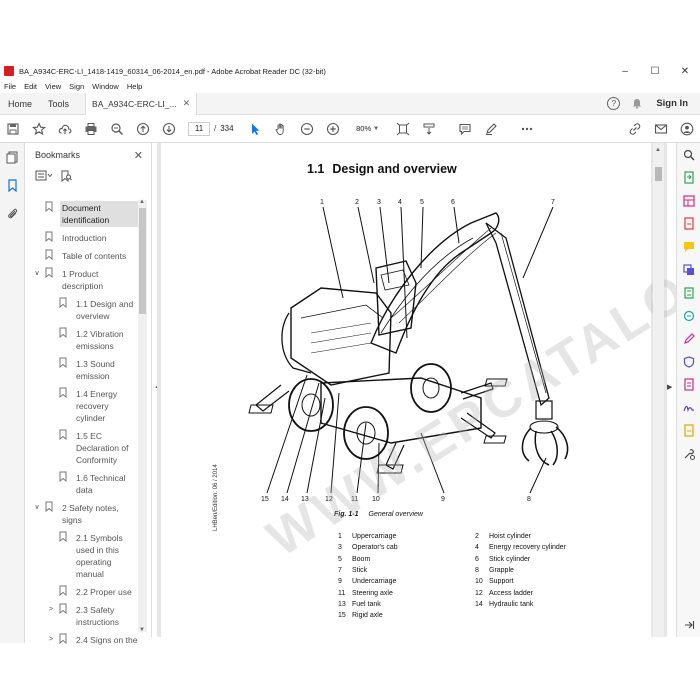 The height and width of the screenshot is (700, 700). What do you see at coordinates (658, 174) in the screenshot?
I see `doc-scroll-thumb` at bounding box center [658, 174].